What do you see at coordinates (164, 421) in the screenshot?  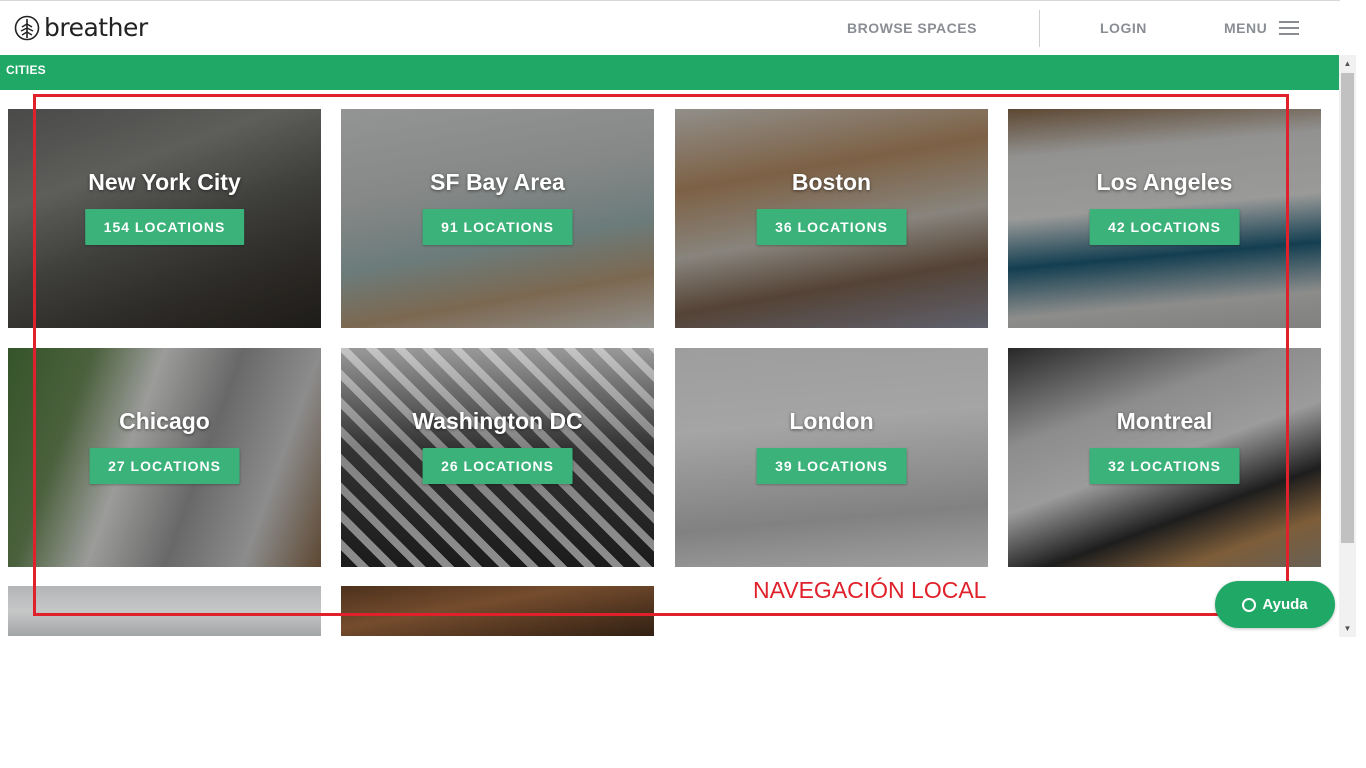 I see `city-name: Chicago` at bounding box center [164, 421].